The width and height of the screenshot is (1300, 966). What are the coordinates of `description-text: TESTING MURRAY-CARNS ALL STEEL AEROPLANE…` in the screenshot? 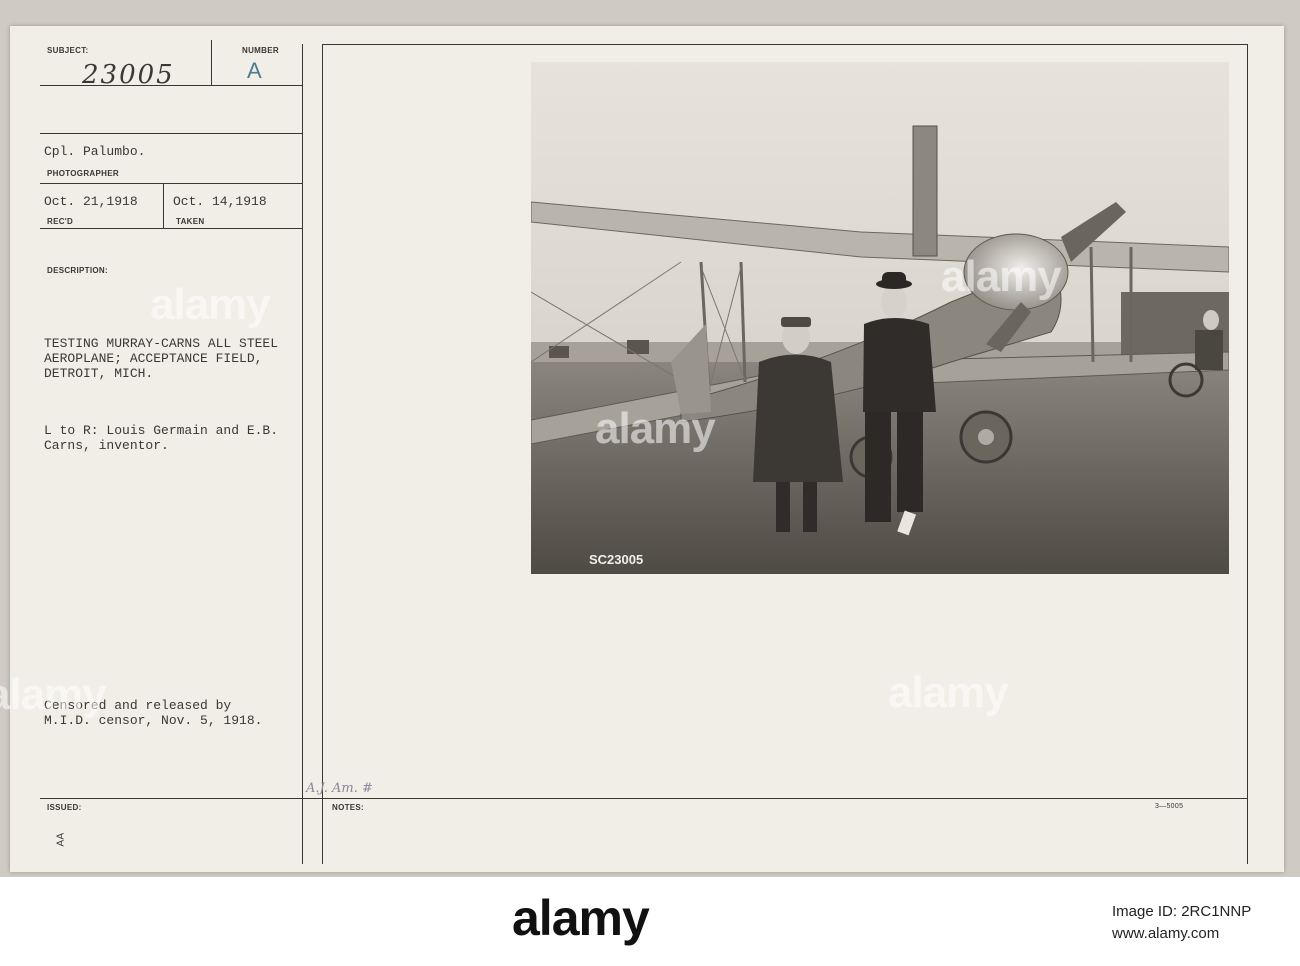 It's located at (161, 358).